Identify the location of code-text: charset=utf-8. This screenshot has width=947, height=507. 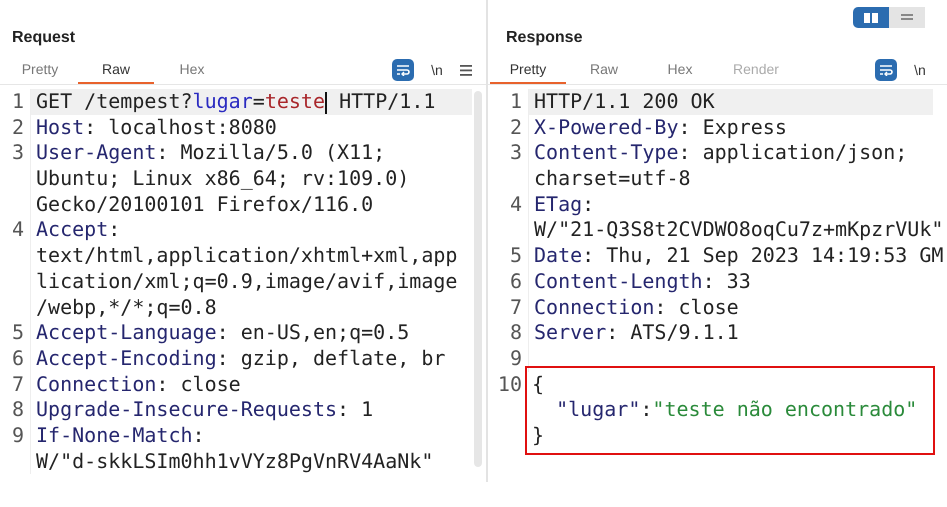
(612, 178).